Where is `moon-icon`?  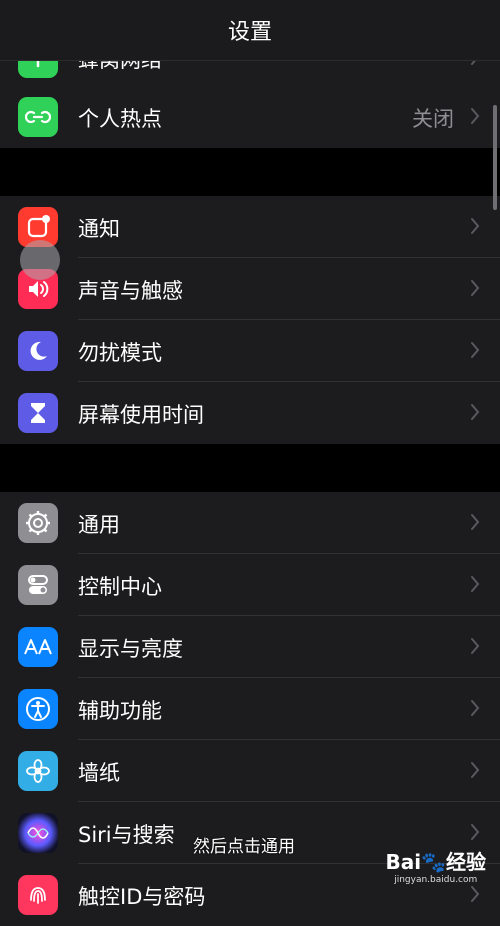 moon-icon is located at coordinates (38, 351).